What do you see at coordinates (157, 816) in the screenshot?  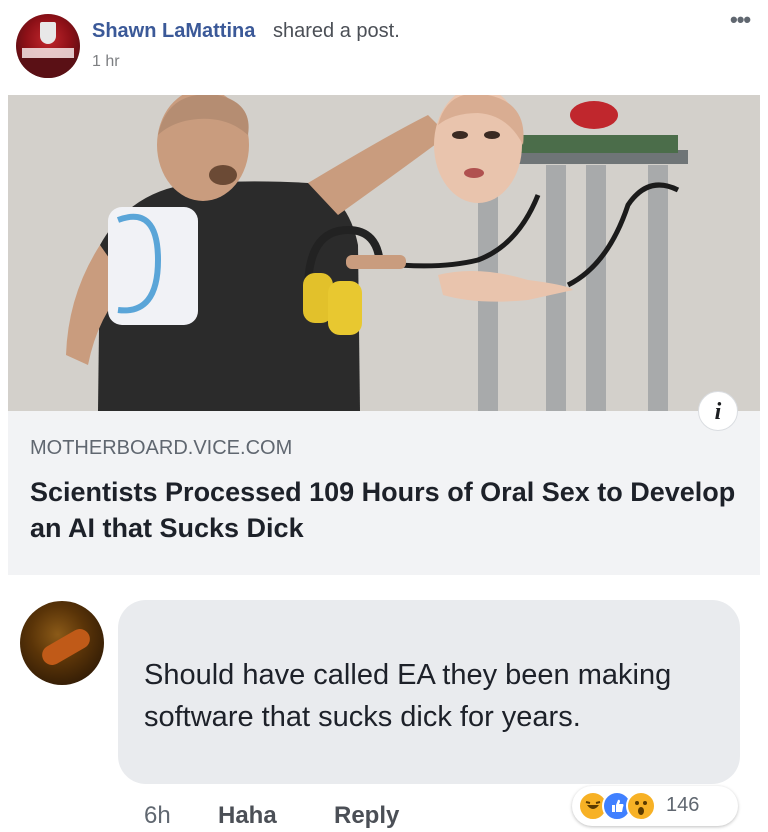 I see `comment-timestamp: 6h` at bounding box center [157, 816].